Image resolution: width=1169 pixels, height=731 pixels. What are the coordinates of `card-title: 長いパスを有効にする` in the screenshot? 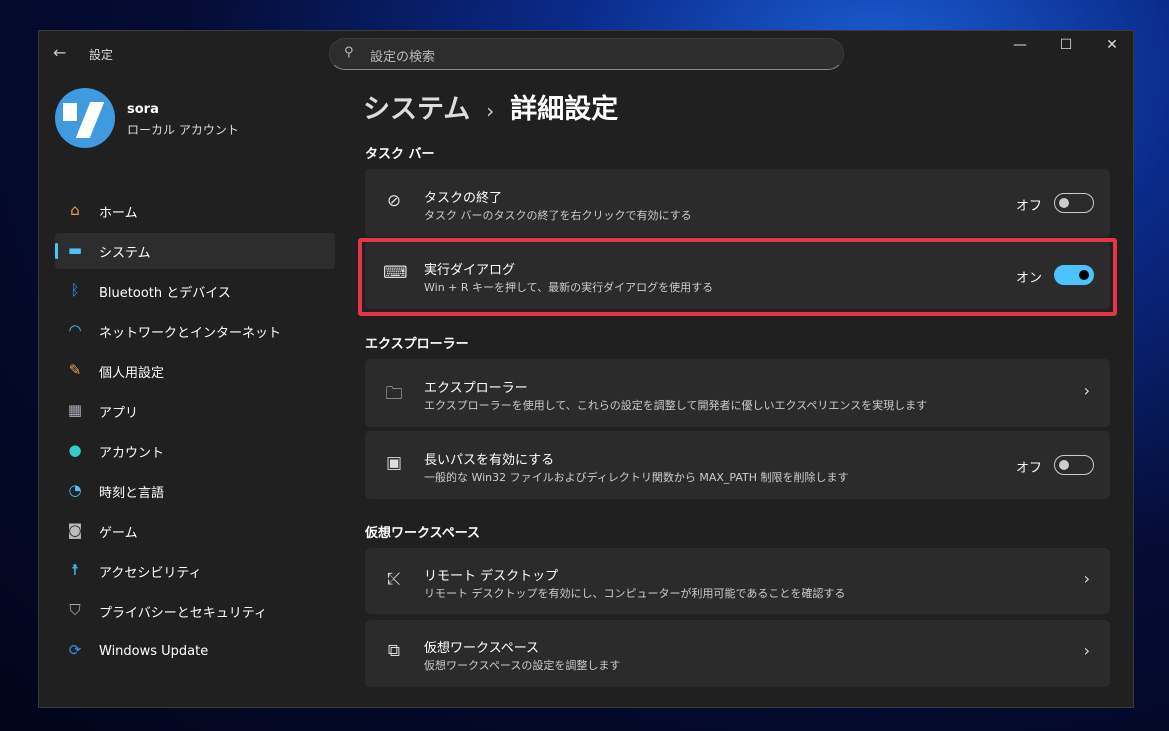 It's located at (489, 460).